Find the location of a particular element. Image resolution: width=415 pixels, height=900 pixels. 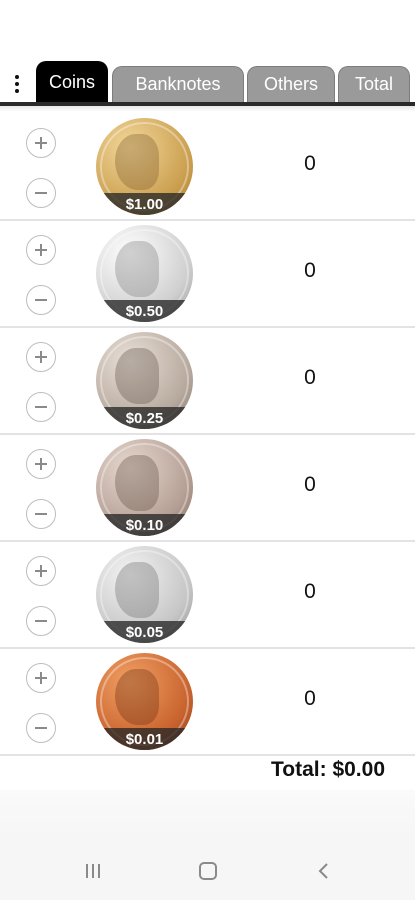

system-nav-bar is located at coordinates (207, 871).